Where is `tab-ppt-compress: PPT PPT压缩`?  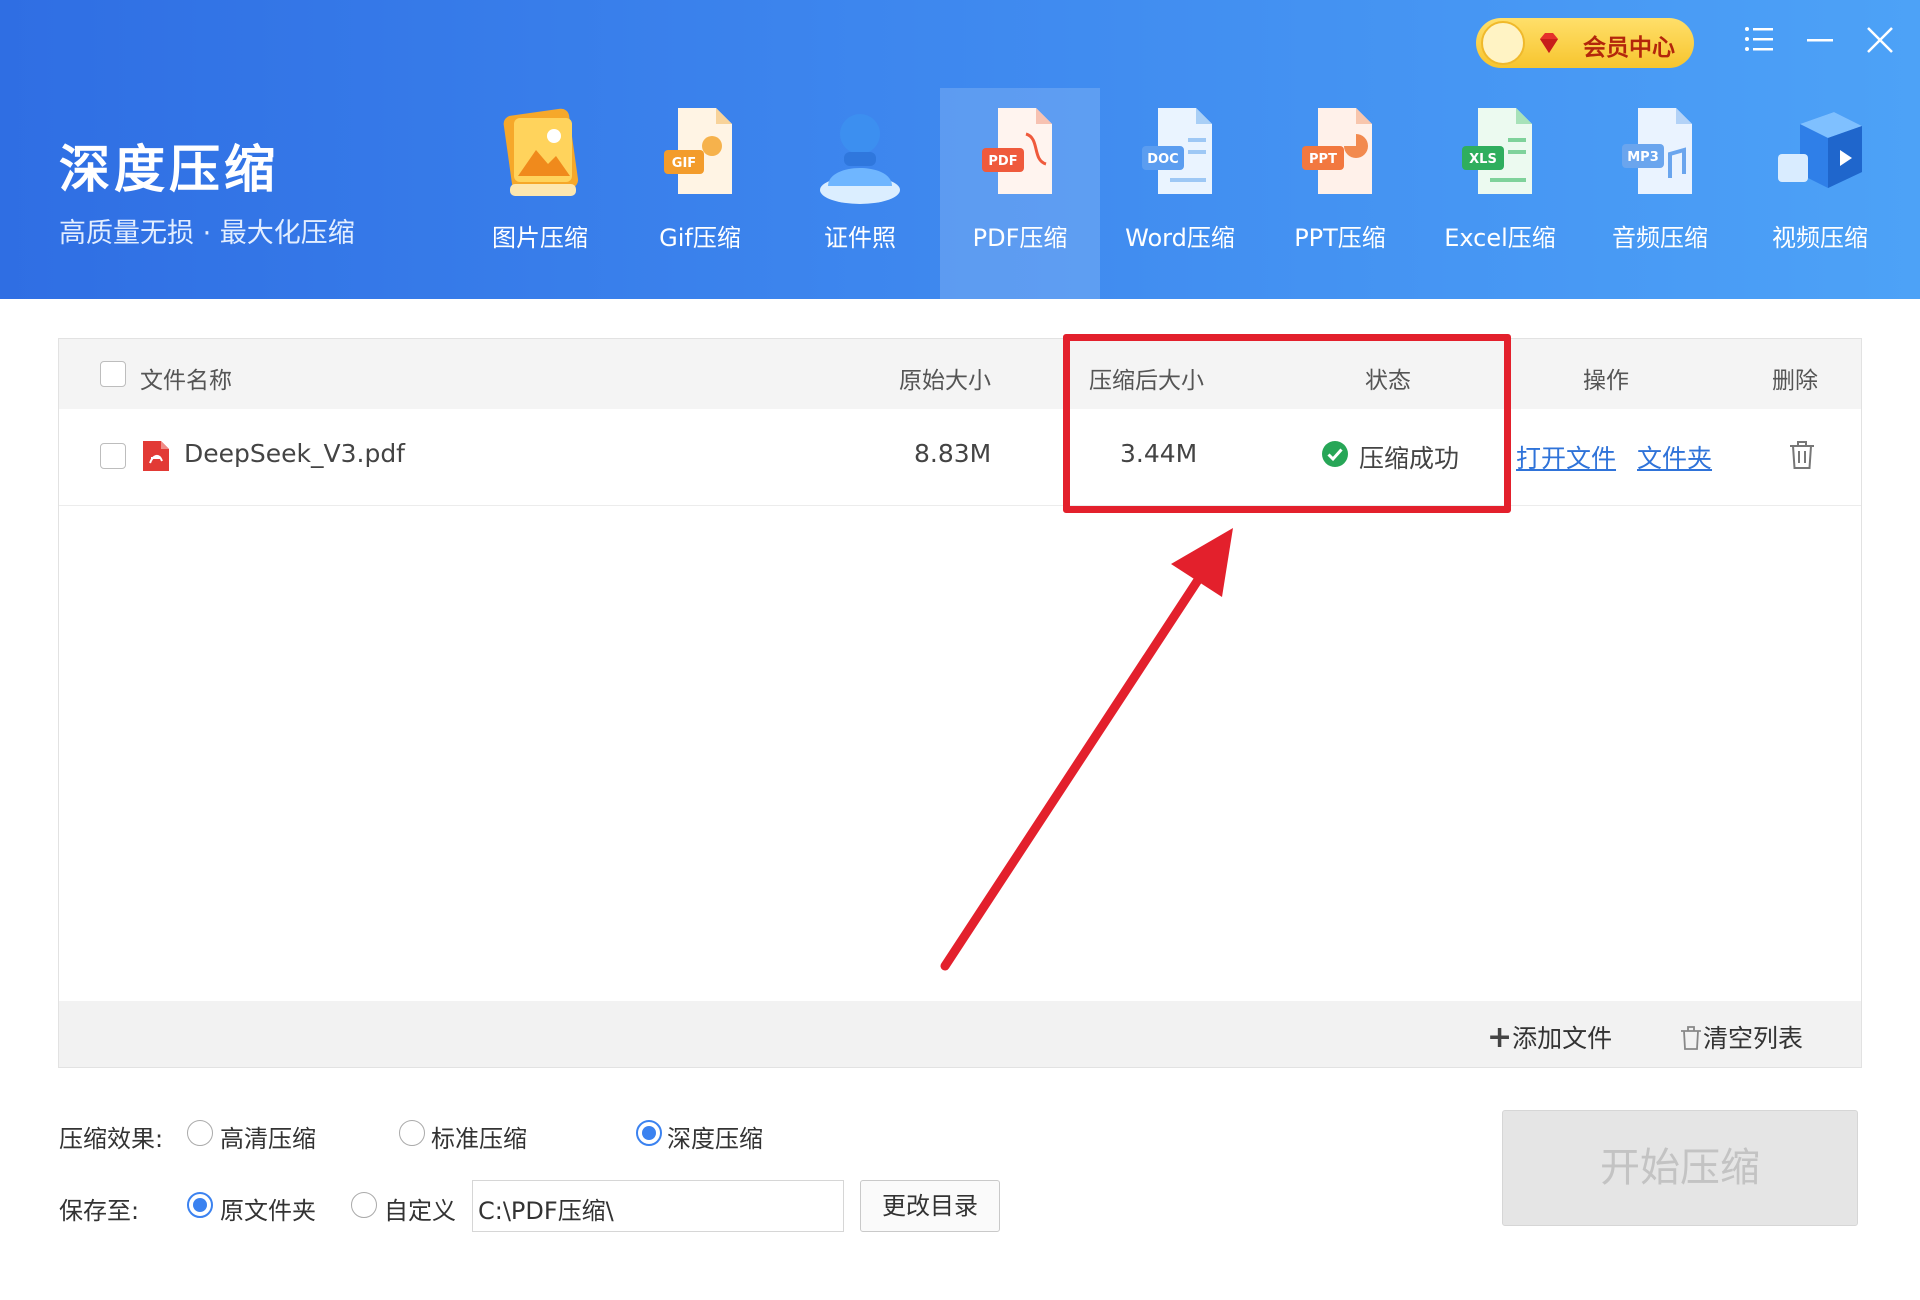 tab-ppt-compress: PPT PPT压缩 is located at coordinates (1340, 193).